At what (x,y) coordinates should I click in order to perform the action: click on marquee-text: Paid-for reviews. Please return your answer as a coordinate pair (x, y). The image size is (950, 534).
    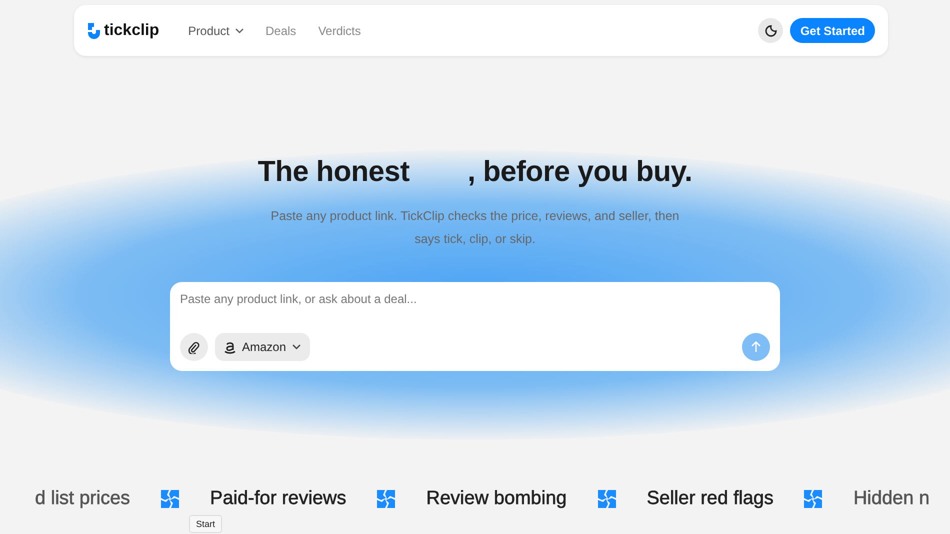
    Looking at the image, I should click on (278, 499).